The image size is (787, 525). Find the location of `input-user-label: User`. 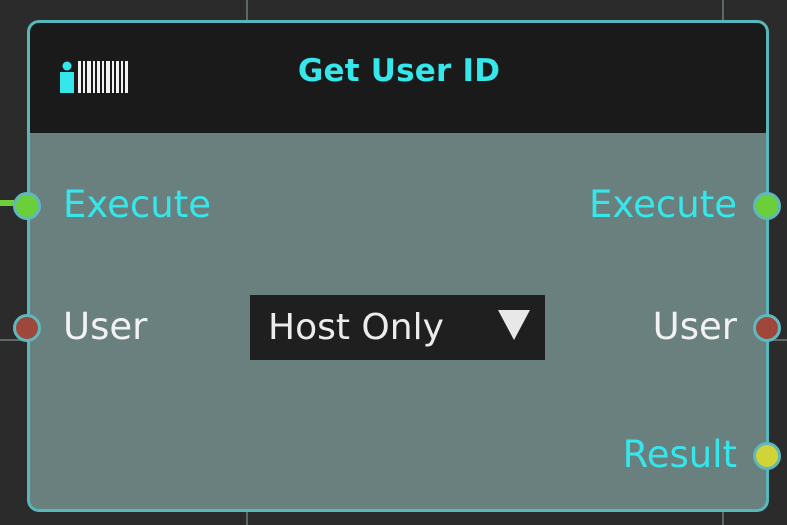

input-user-label: User is located at coordinates (105, 326).